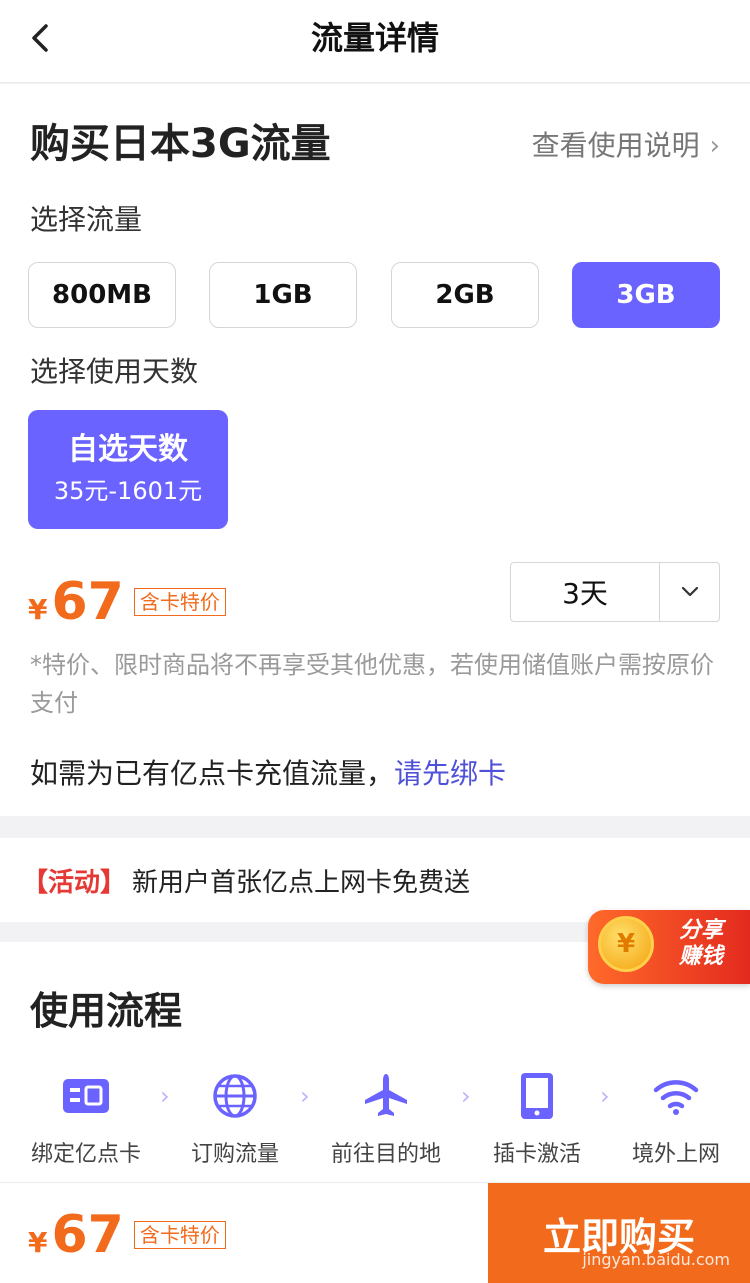 Image resolution: width=750 pixels, height=1283 pixels. I want to click on purchase-title: 购买日本3G流量, so click(180, 144).